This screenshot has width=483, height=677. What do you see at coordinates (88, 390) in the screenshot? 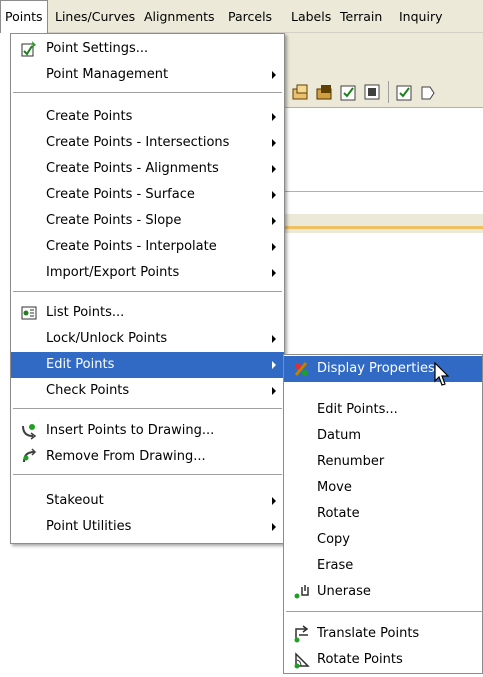
I see `menu-item-label: Check Points` at bounding box center [88, 390].